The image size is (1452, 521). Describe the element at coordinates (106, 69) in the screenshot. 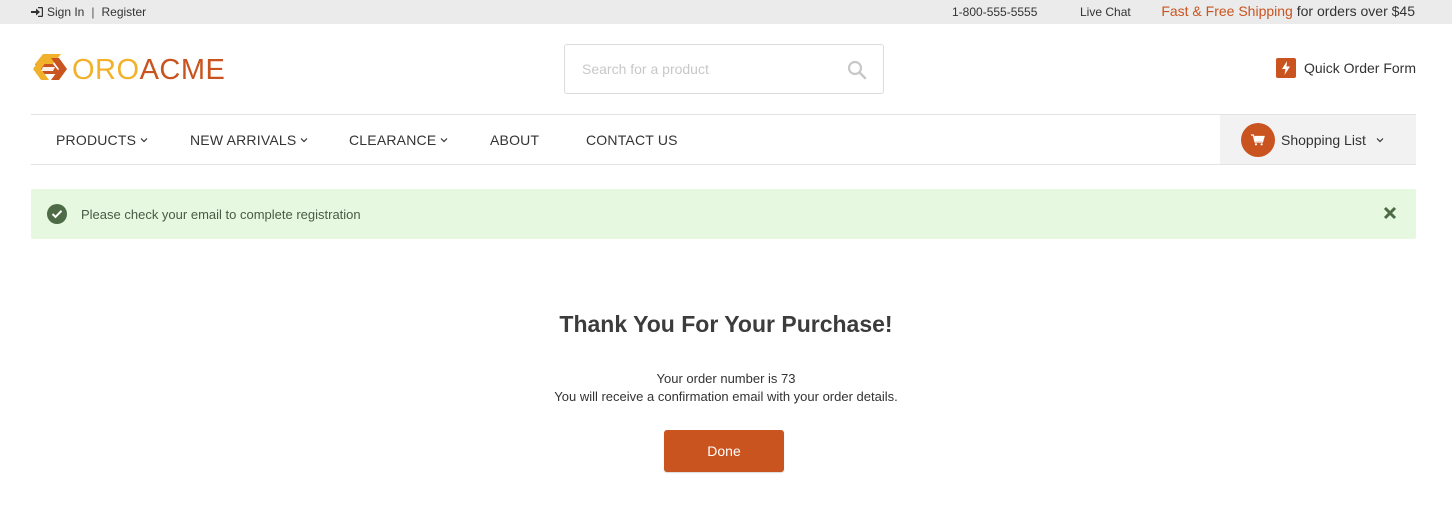

I see `logo-text-oro: ORO` at that location.